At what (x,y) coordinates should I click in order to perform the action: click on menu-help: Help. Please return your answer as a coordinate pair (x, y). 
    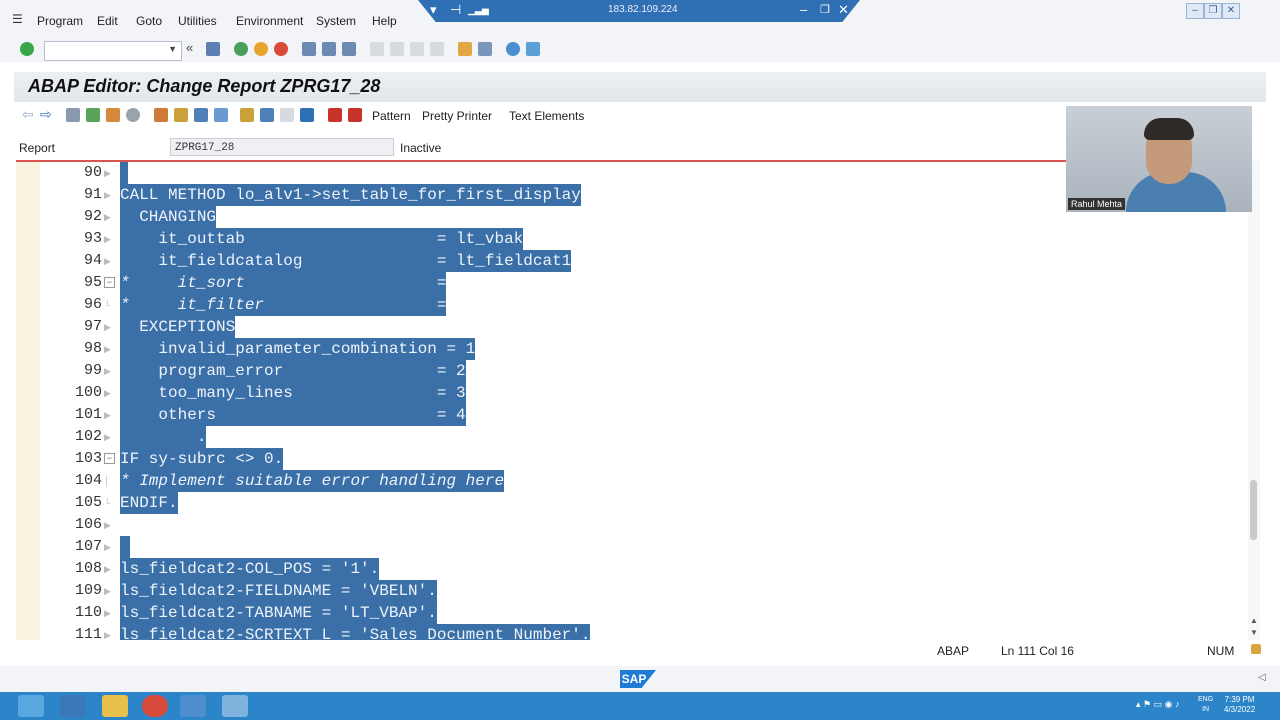
    Looking at the image, I should click on (384, 21).